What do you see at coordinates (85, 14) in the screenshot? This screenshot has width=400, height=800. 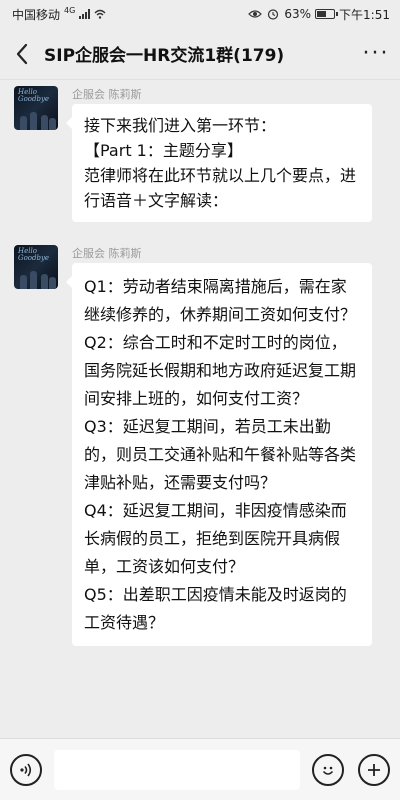 I see `signal-icon` at bounding box center [85, 14].